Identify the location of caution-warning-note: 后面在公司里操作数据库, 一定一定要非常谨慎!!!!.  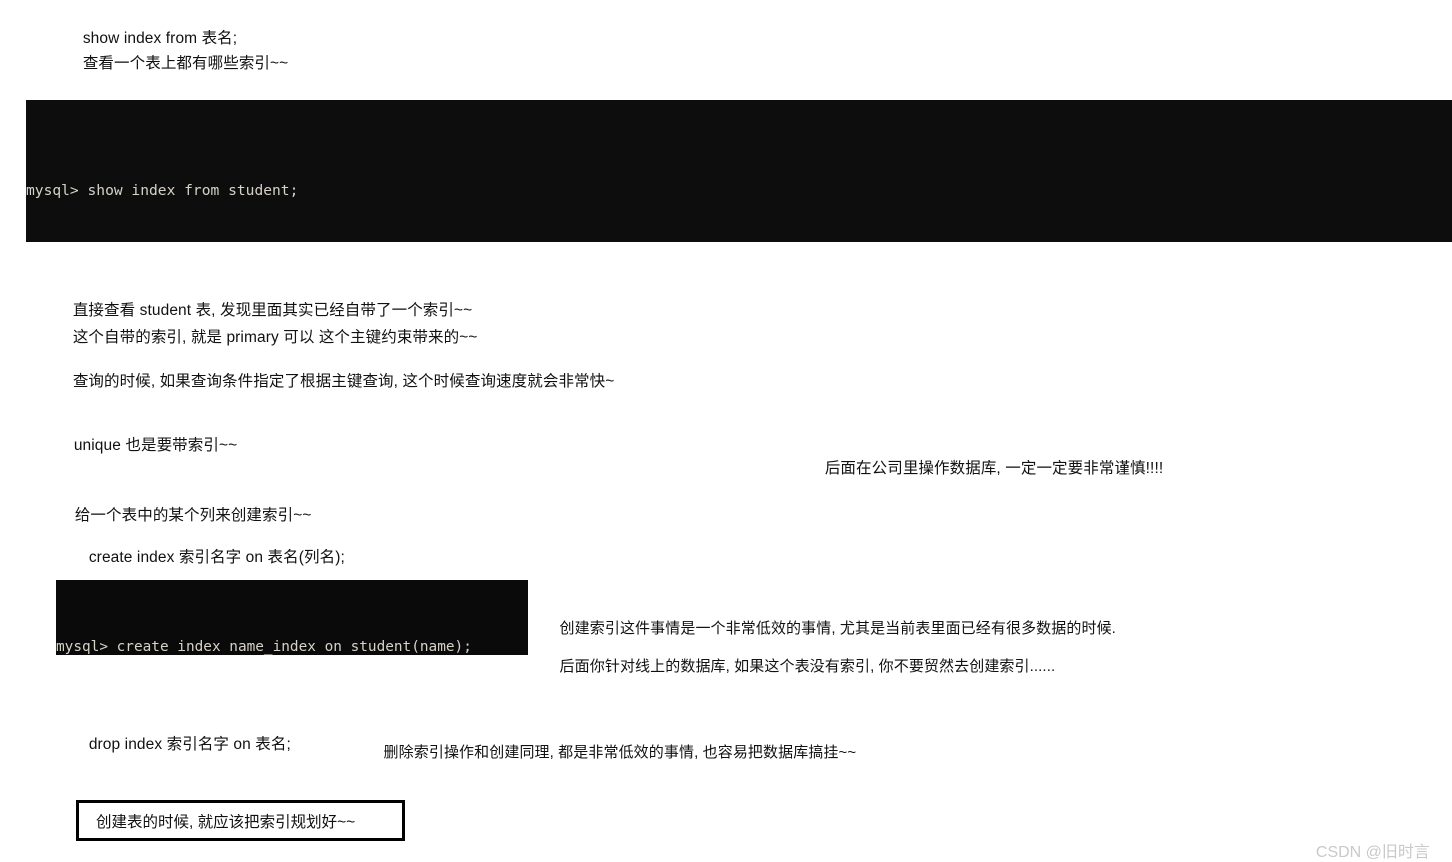
(989, 456).